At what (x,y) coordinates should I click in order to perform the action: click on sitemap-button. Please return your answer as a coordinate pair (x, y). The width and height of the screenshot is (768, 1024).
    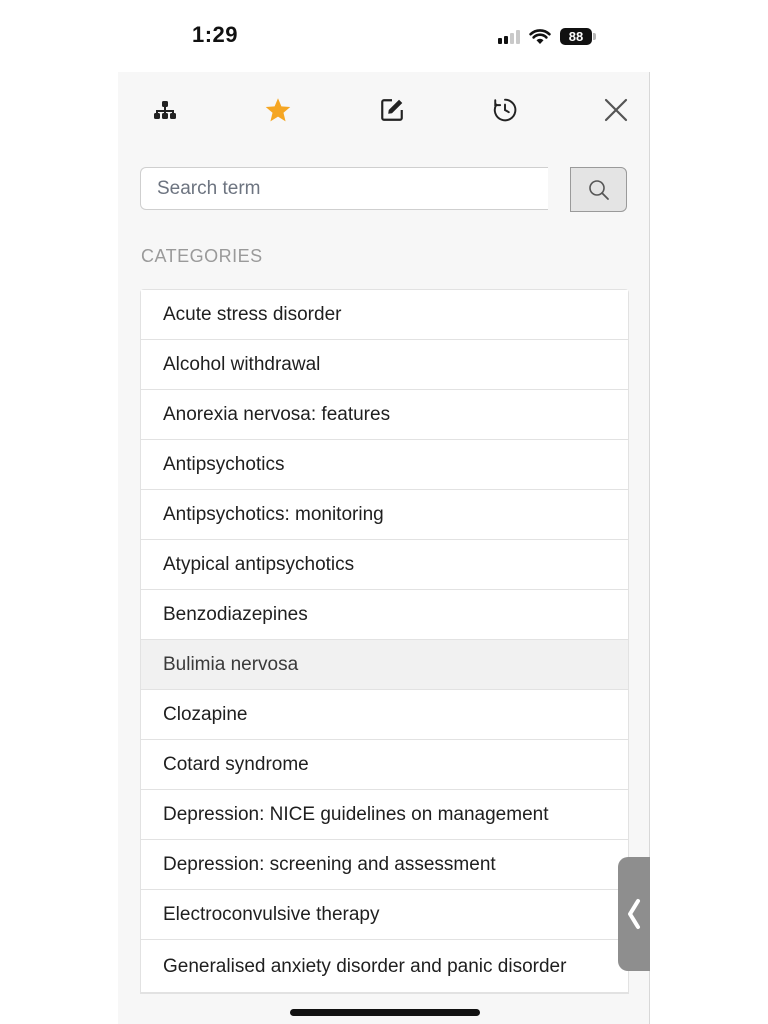
    Looking at the image, I should click on (165, 110).